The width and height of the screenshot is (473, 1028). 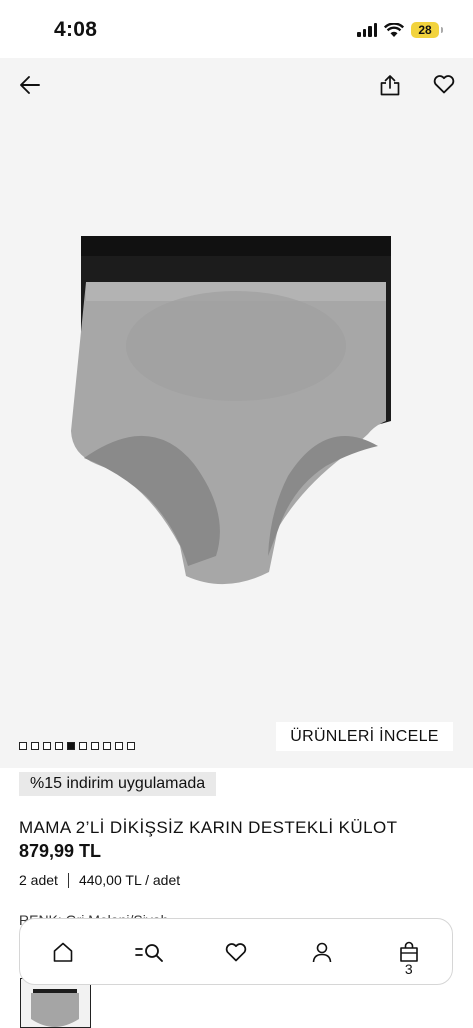 I want to click on cellular-signal-icon, so click(x=367, y=30).